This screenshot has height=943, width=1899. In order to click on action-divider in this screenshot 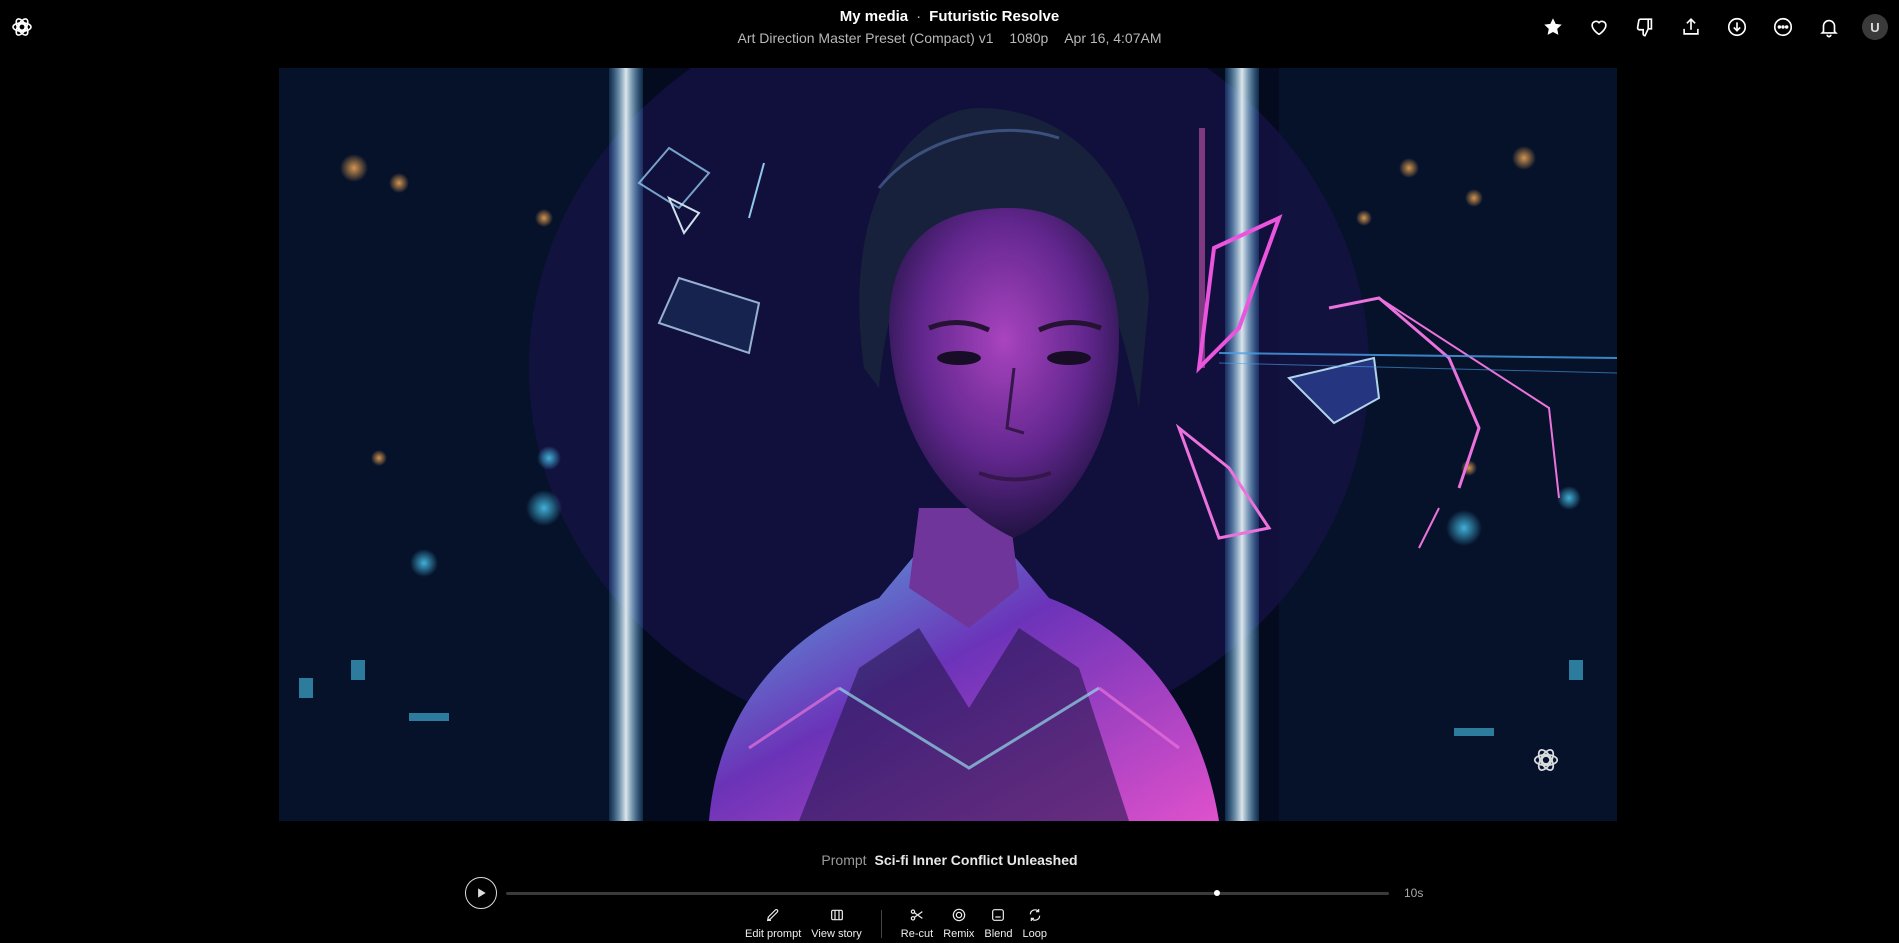, I will do `click(881, 924)`.